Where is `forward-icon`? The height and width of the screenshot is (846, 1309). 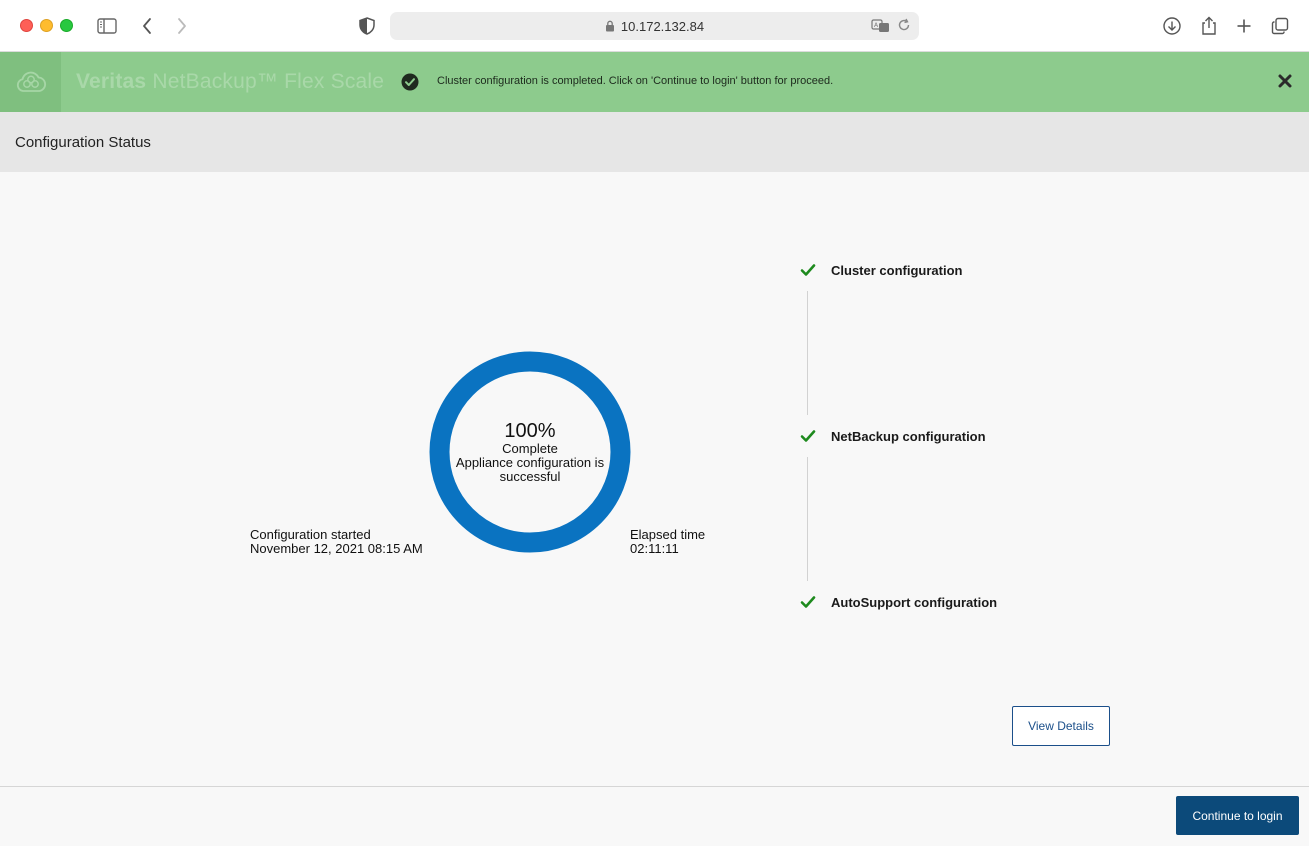 forward-icon is located at coordinates (182, 26).